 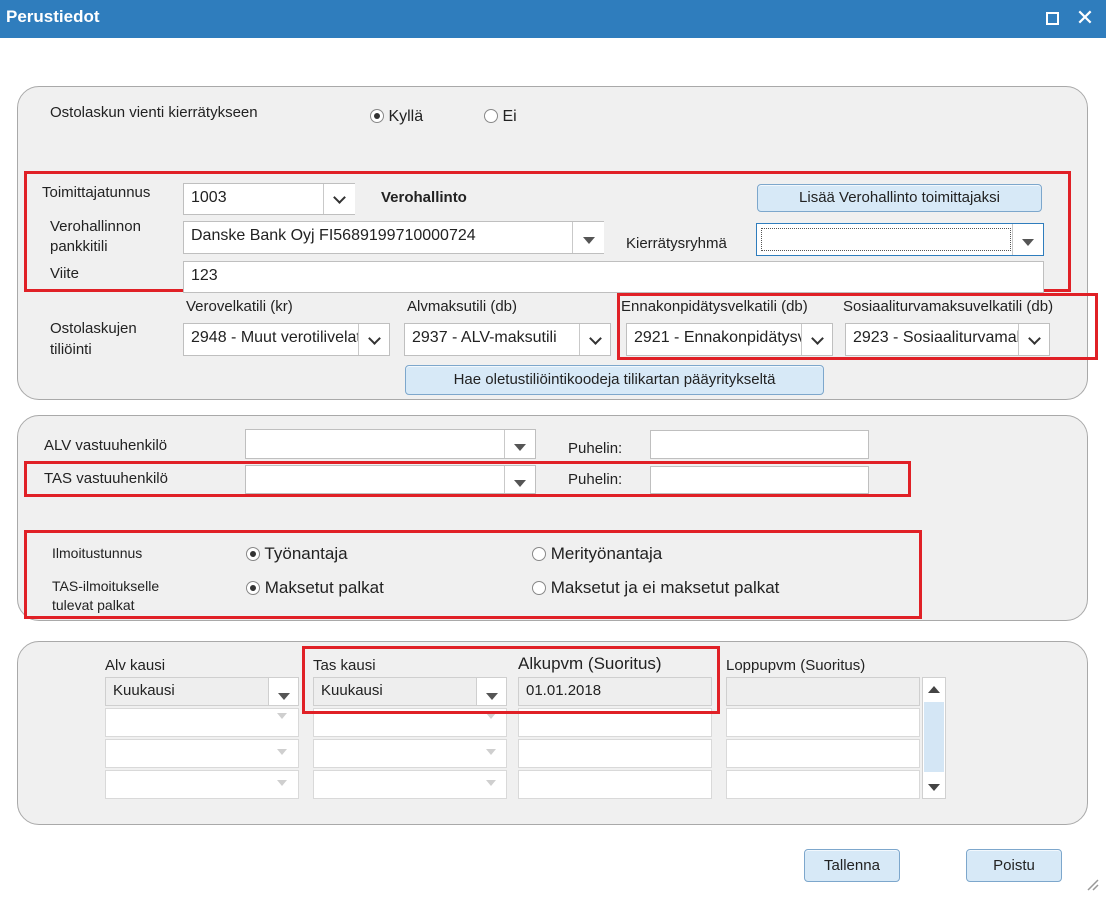 What do you see at coordinates (852, 865) in the screenshot?
I see `save-button: Tallenna` at bounding box center [852, 865].